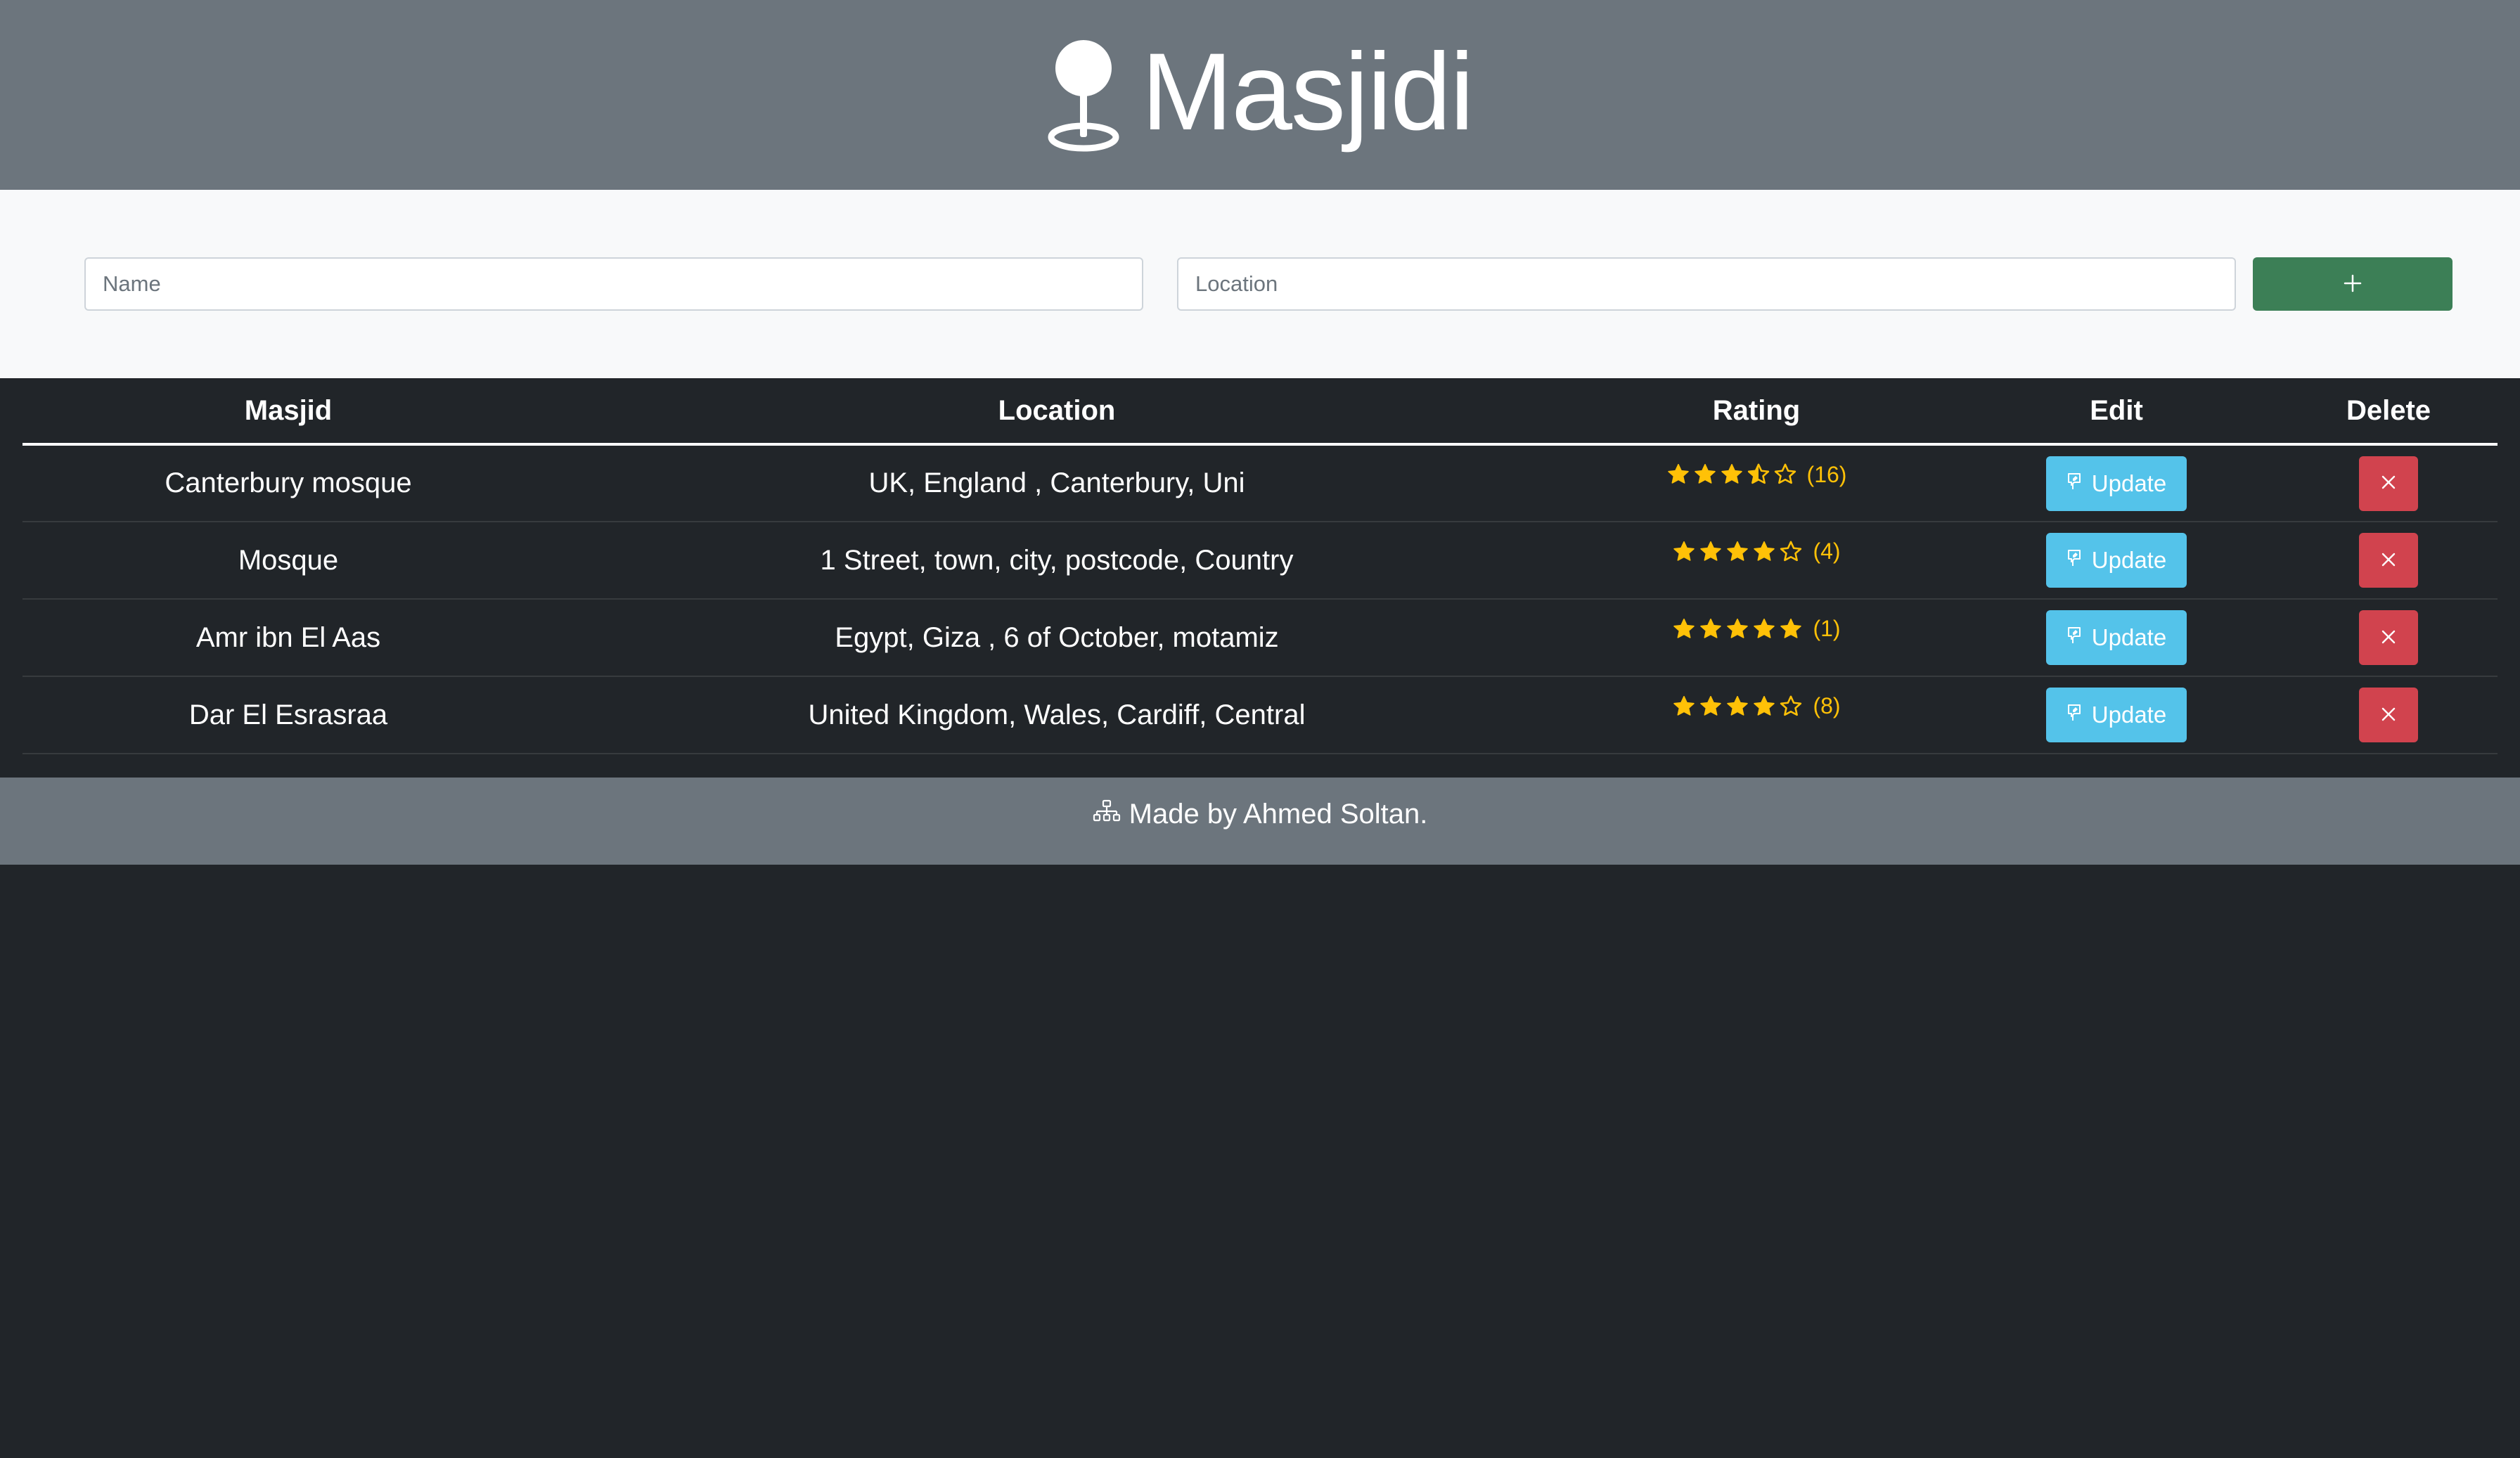 The height and width of the screenshot is (1458, 2520). Describe the element at coordinates (1706, 284) in the screenshot. I see `location-input` at that location.